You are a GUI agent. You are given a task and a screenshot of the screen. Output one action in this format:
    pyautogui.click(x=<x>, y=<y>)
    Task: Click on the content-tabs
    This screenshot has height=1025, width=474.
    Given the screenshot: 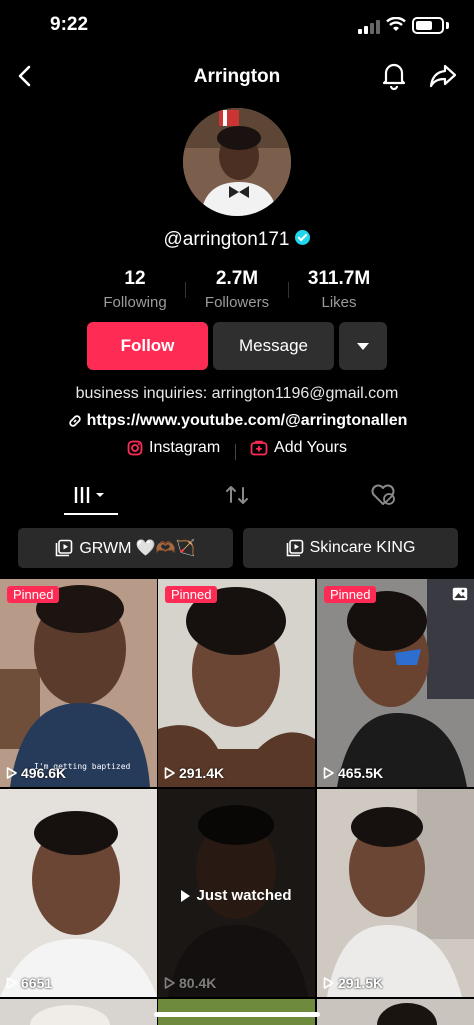 What is the action you would take?
    pyautogui.click(x=237, y=496)
    